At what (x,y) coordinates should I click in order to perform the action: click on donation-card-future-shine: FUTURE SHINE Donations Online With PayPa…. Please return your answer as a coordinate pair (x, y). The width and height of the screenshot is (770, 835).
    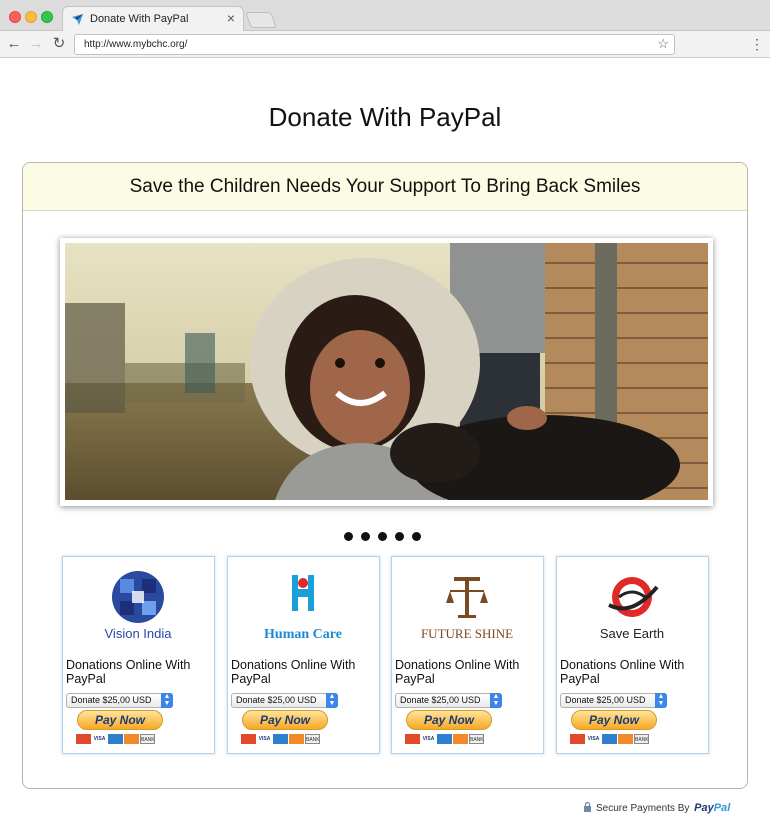
    Looking at the image, I should click on (467, 655).